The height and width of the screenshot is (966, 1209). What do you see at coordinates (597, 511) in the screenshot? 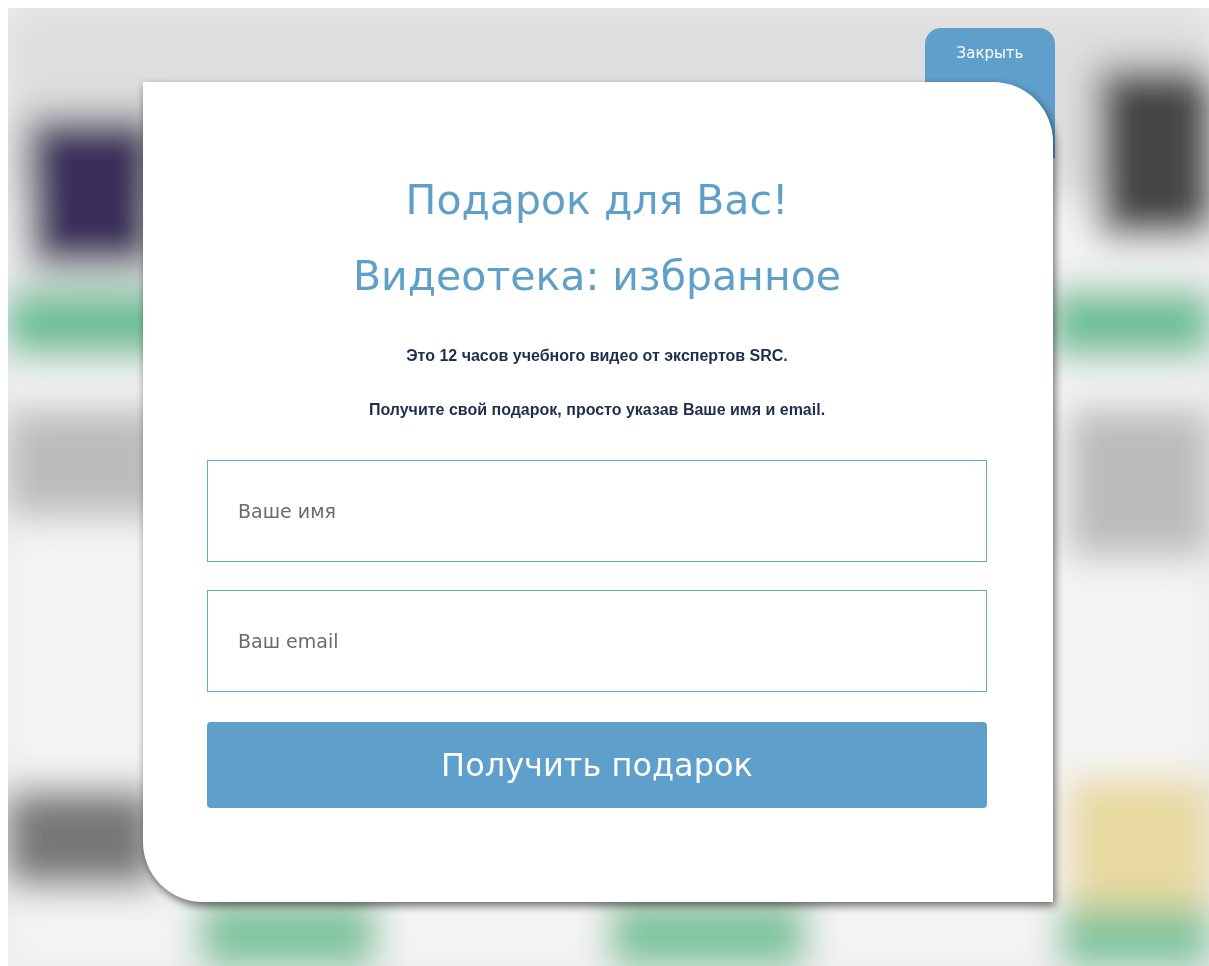
I see `input-field: Ваше имя` at bounding box center [597, 511].